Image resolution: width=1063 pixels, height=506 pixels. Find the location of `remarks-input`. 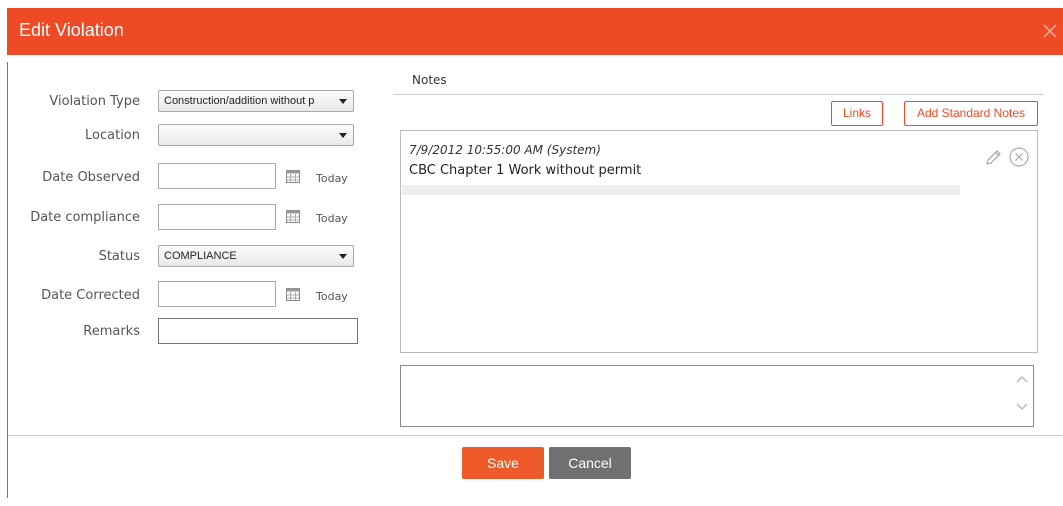

remarks-input is located at coordinates (258, 331).